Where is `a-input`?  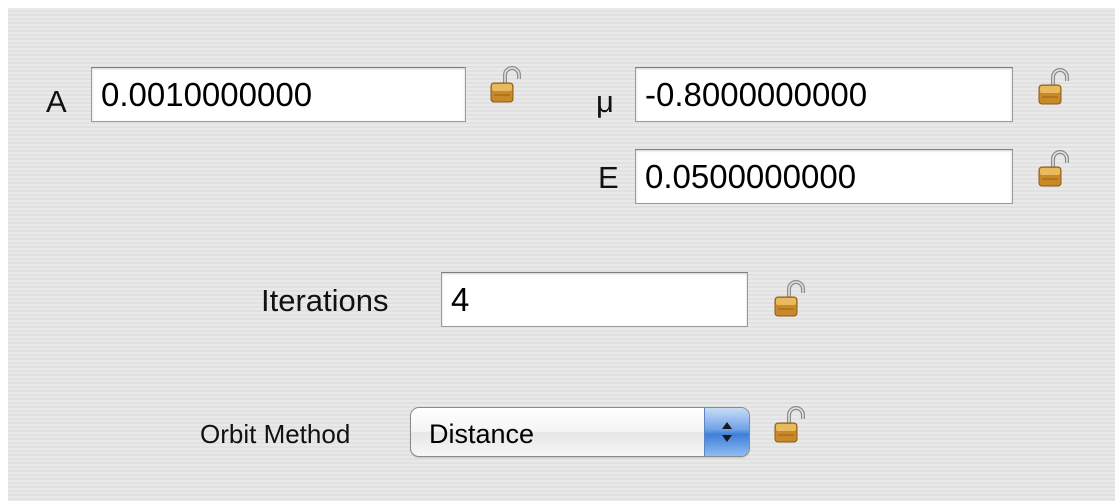
a-input is located at coordinates (278, 94).